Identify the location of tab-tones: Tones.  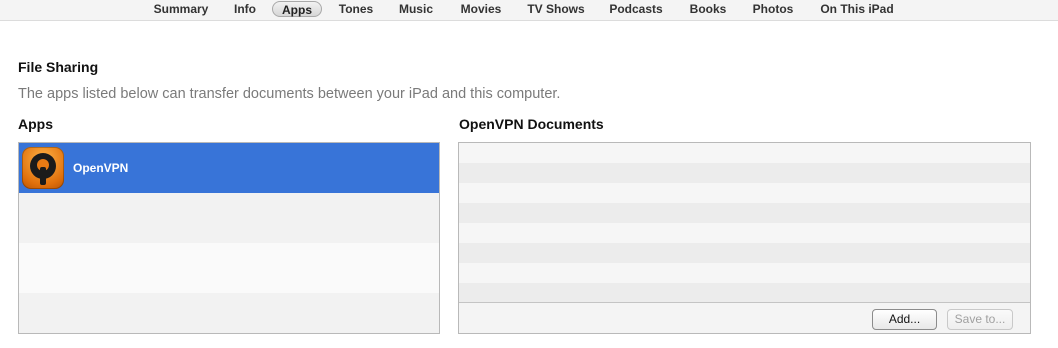
(356, 9).